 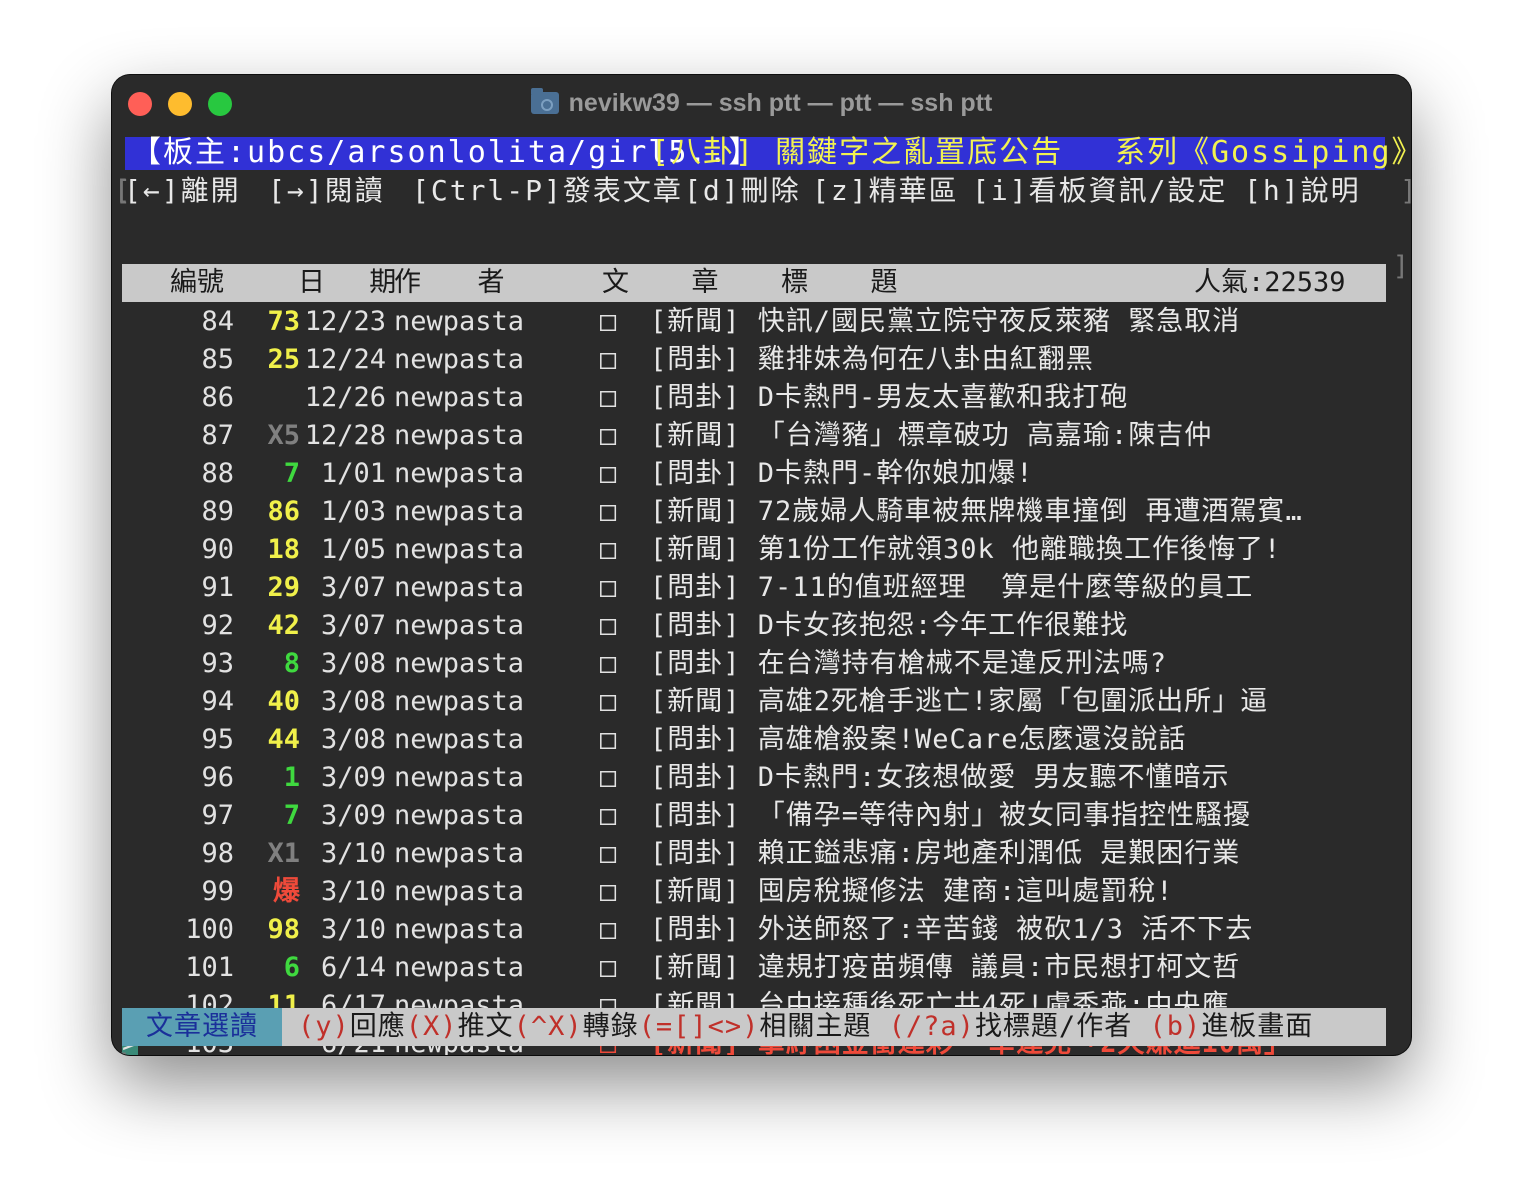 I want to click on article-row: 96 1 3/09 newpasta □ [問卦] D卡熱門:女孩想做愛 男友聽不懂暗示, so click(x=761, y=778).